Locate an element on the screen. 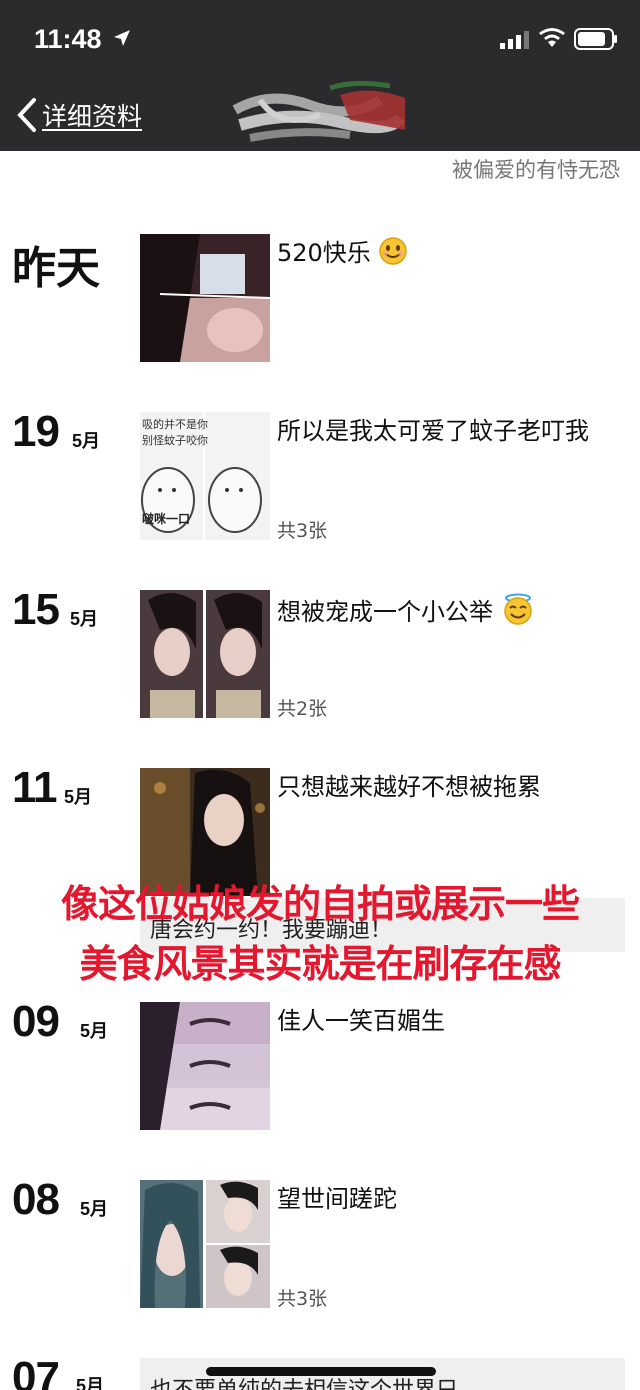 This screenshot has width=640, height=1390. post-date-day: 09 is located at coordinates (36, 1021).